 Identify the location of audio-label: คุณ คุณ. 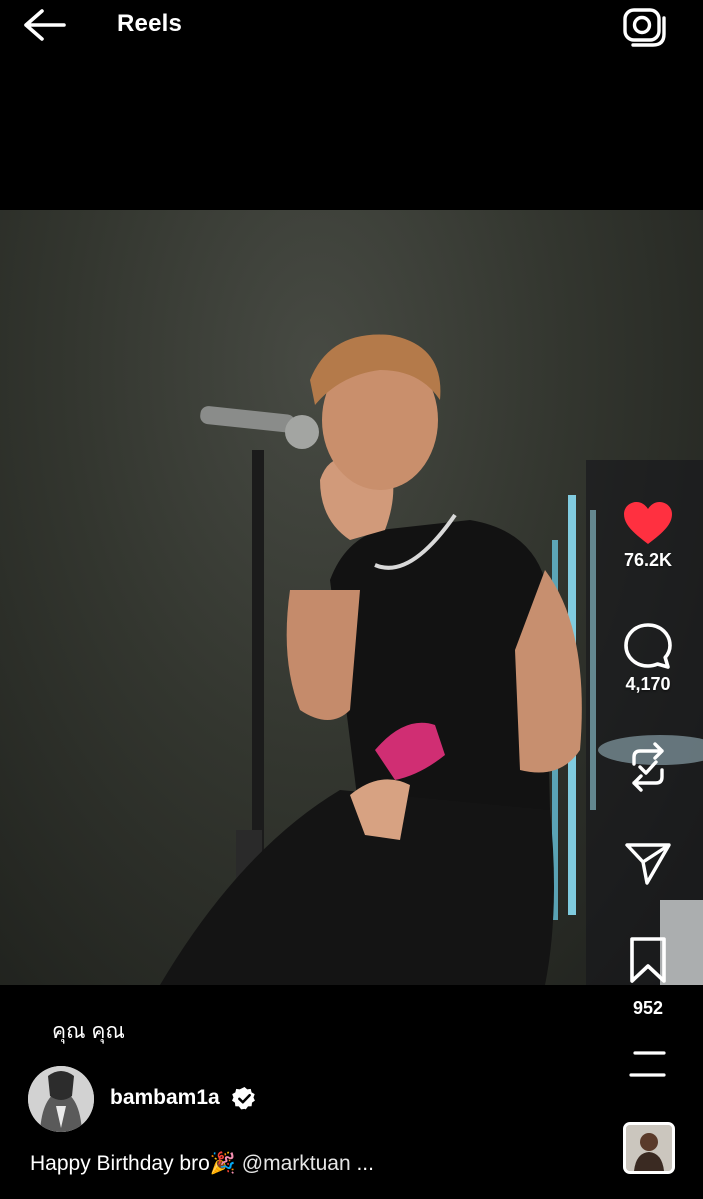
(88, 1031).